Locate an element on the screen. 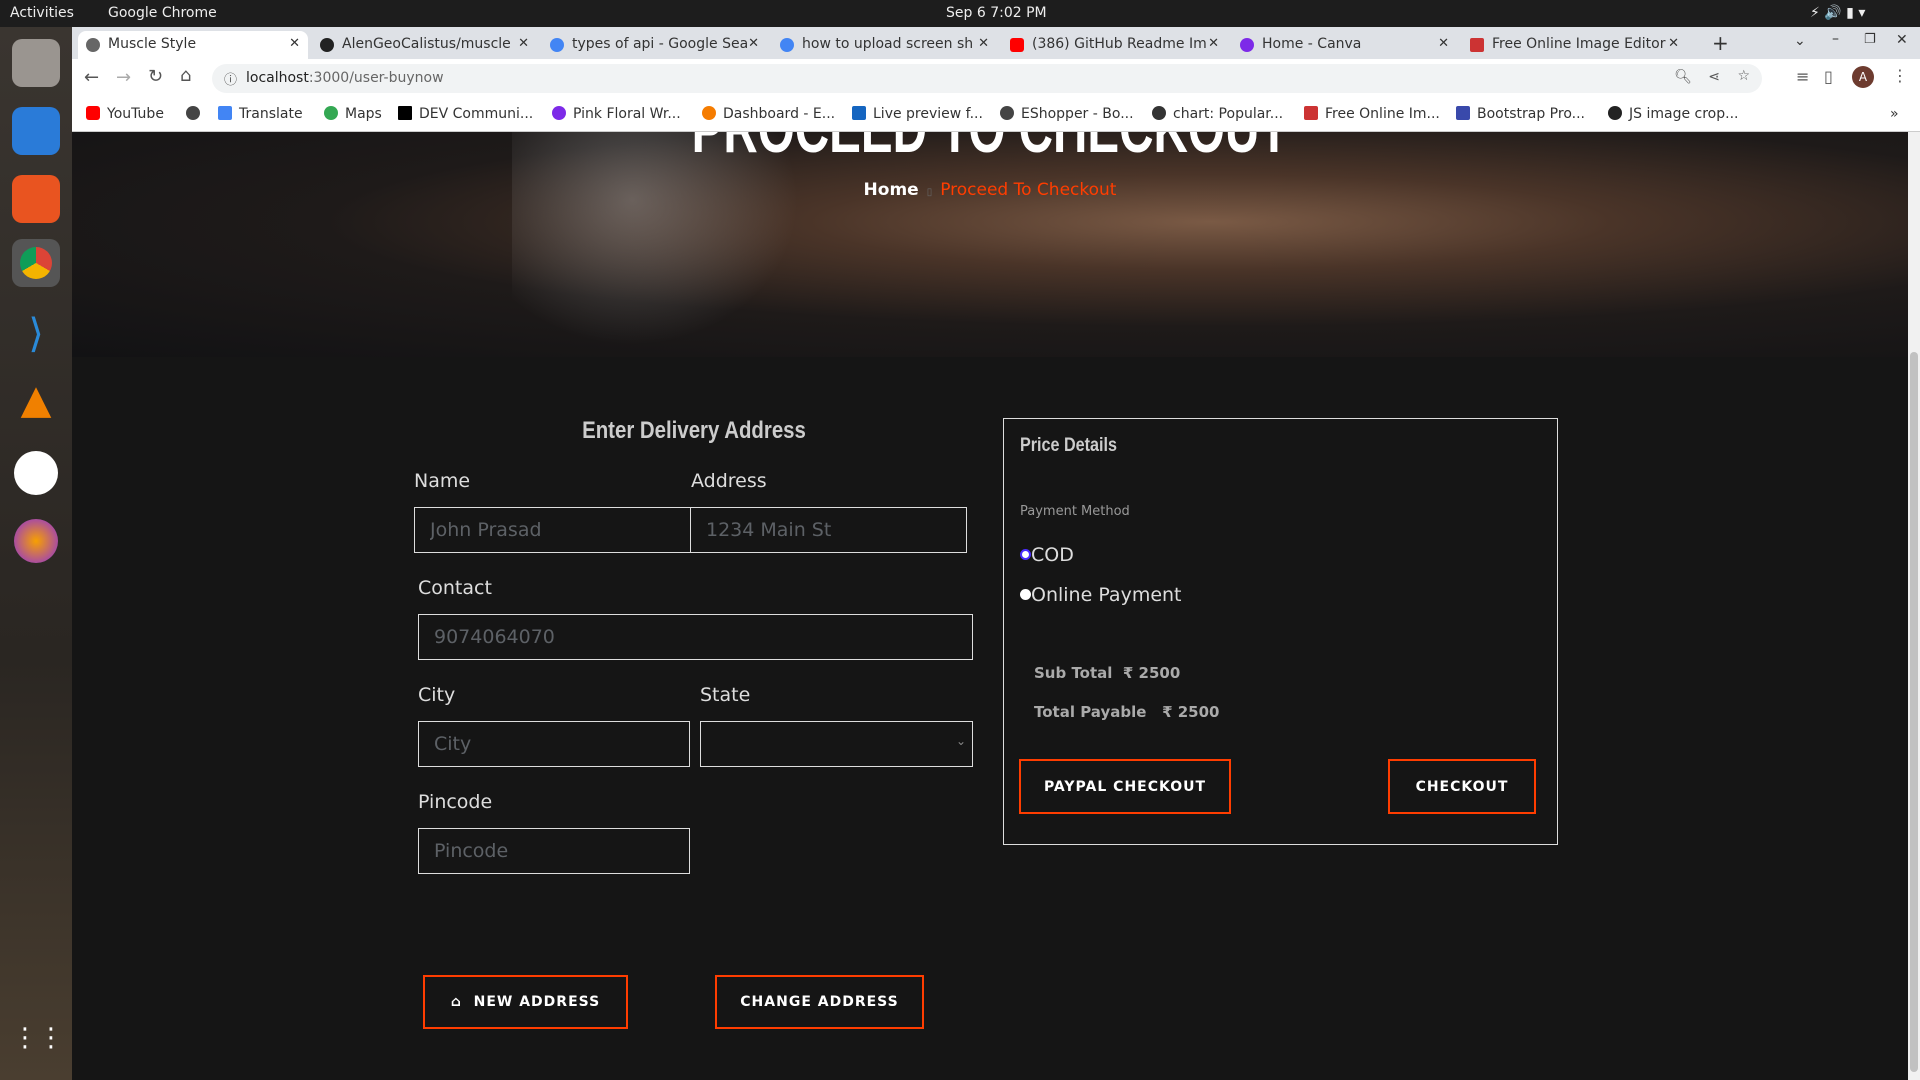 The height and width of the screenshot is (1080, 1920). tab-title: how to upload screen sh is located at coordinates (888, 44).